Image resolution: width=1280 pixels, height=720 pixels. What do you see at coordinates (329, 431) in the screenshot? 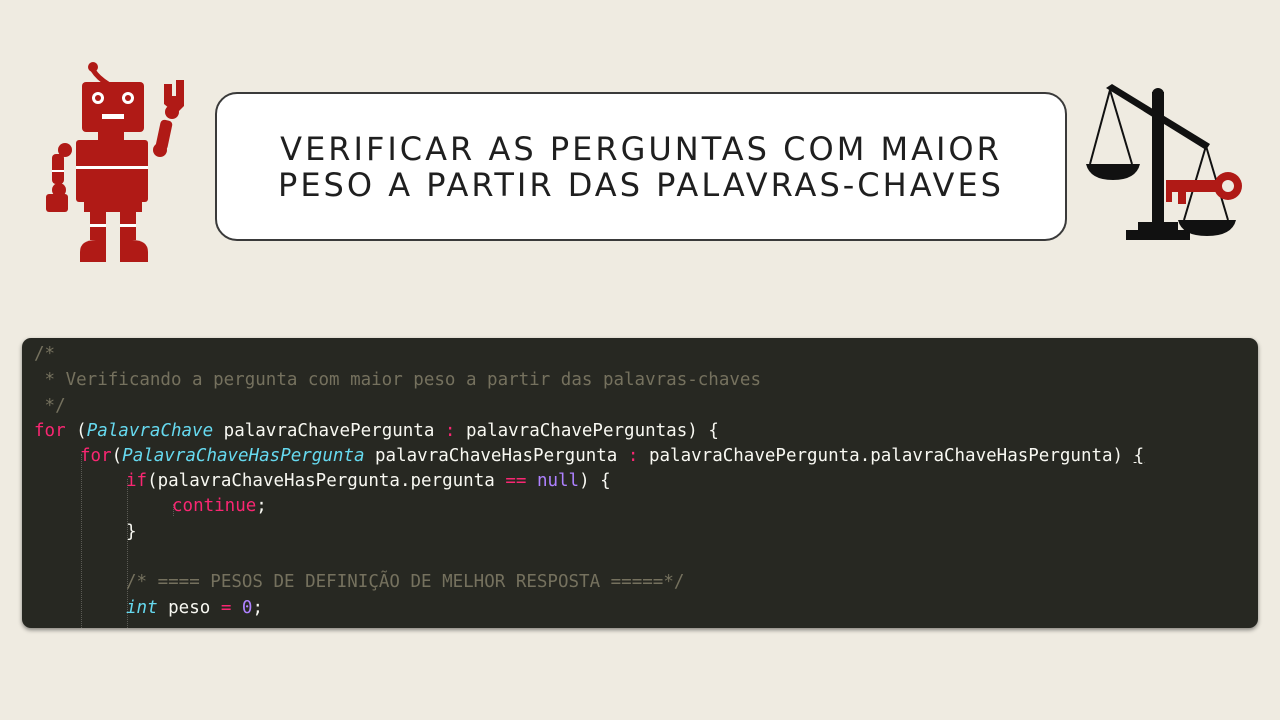
I see `code-token: palavraChavePergunta` at bounding box center [329, 431].